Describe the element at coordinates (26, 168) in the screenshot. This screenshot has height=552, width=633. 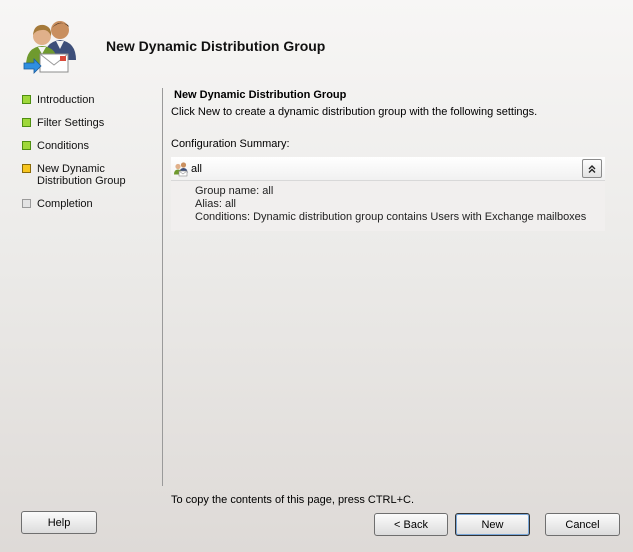
I see `step-current-icon` at that location.